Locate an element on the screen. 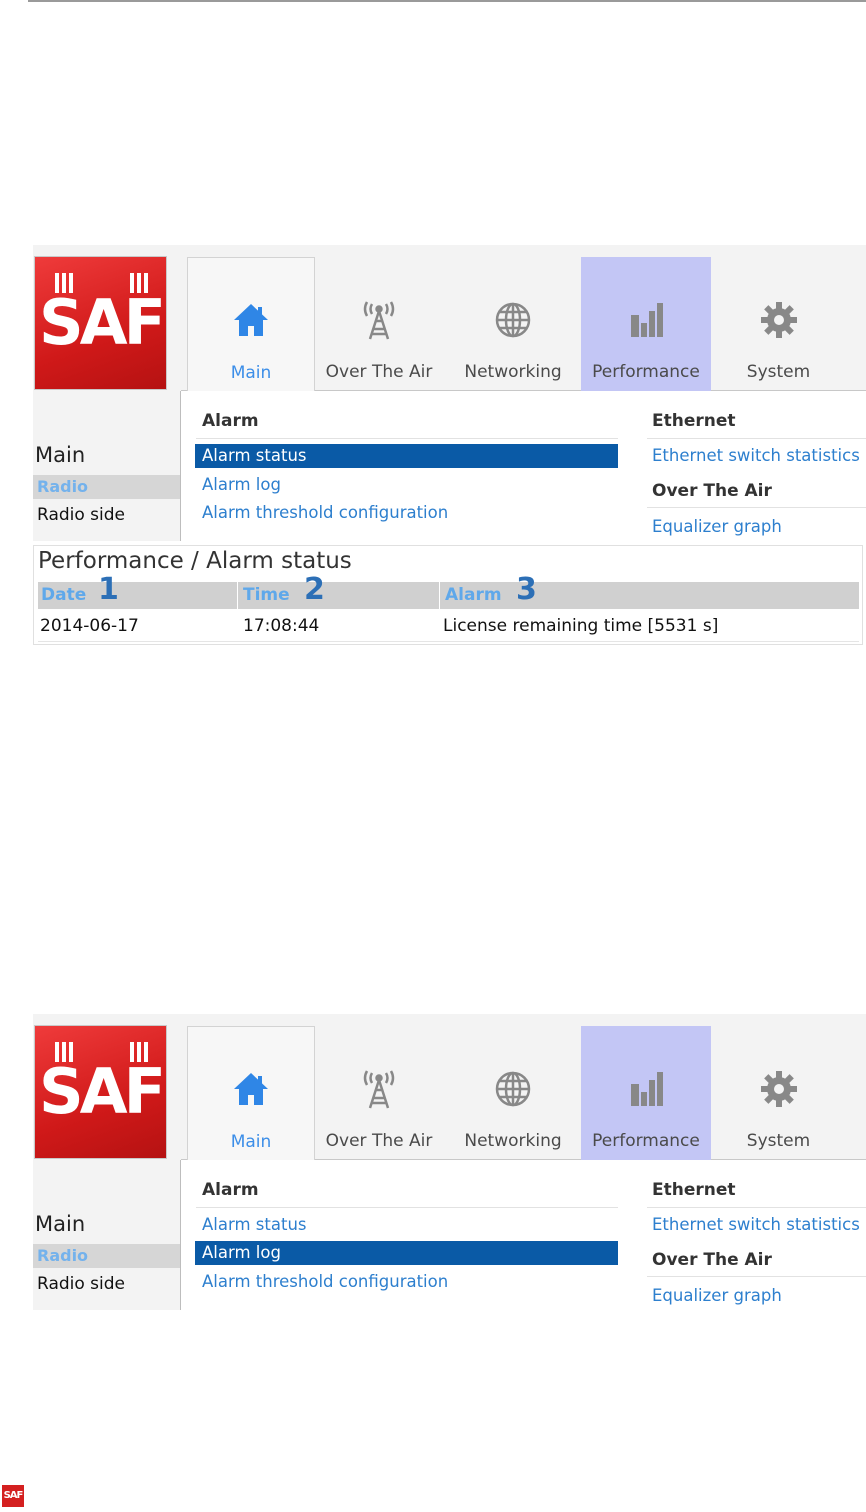 Image resolution: width=866 pixels, height=1512 pixels. callout-marker-3: 3 is located at coordinates (526, 589).